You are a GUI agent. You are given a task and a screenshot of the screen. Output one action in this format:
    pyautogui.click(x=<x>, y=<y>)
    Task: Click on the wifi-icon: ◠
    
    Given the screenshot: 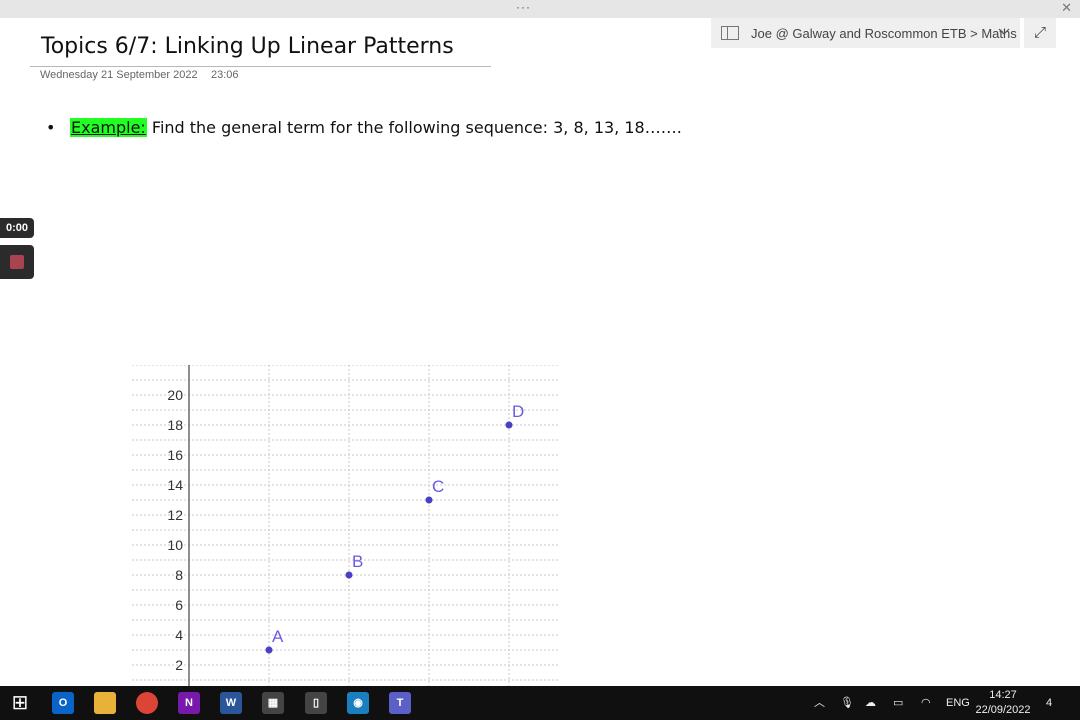 What is the action you would take?
    pyautogui.click(x=926, y=703)
    